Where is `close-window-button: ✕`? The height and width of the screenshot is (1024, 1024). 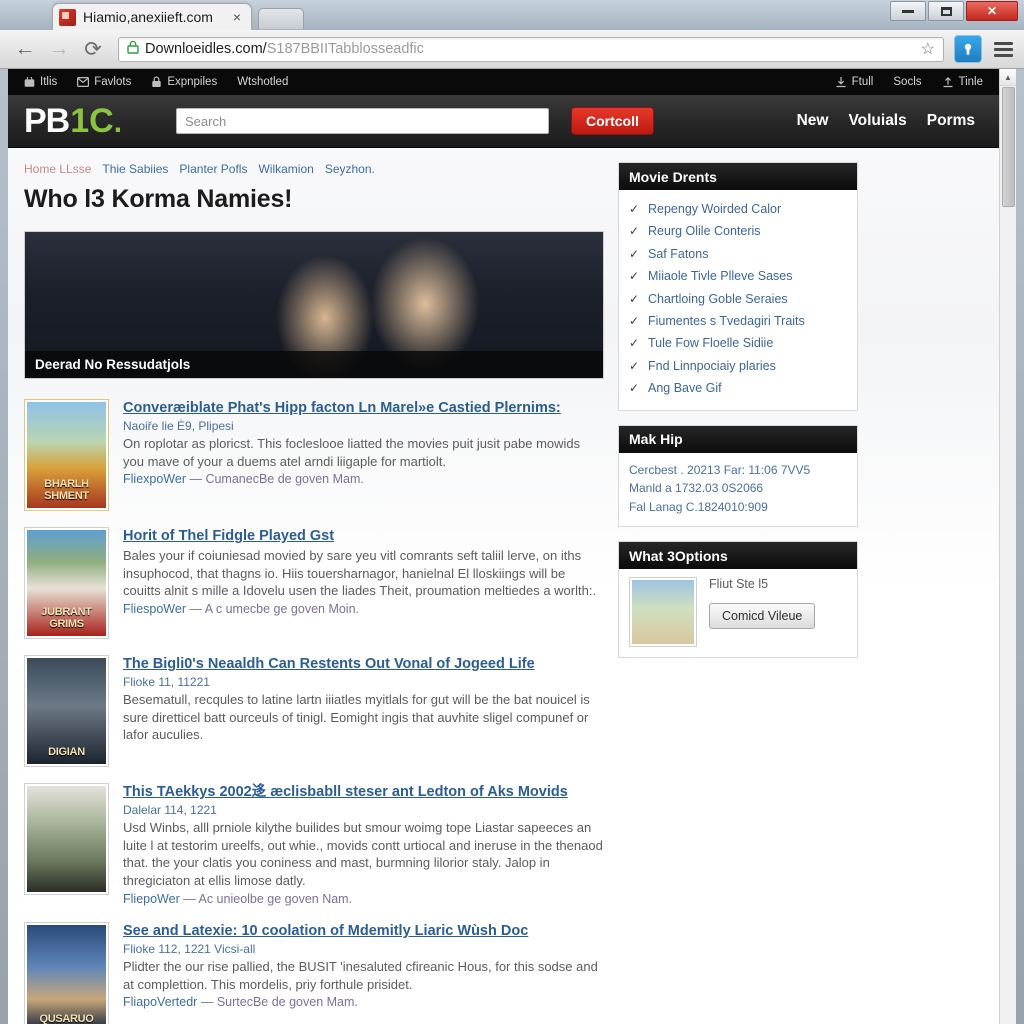 close-window-button: ✕ is located at coordinates (992, 11).